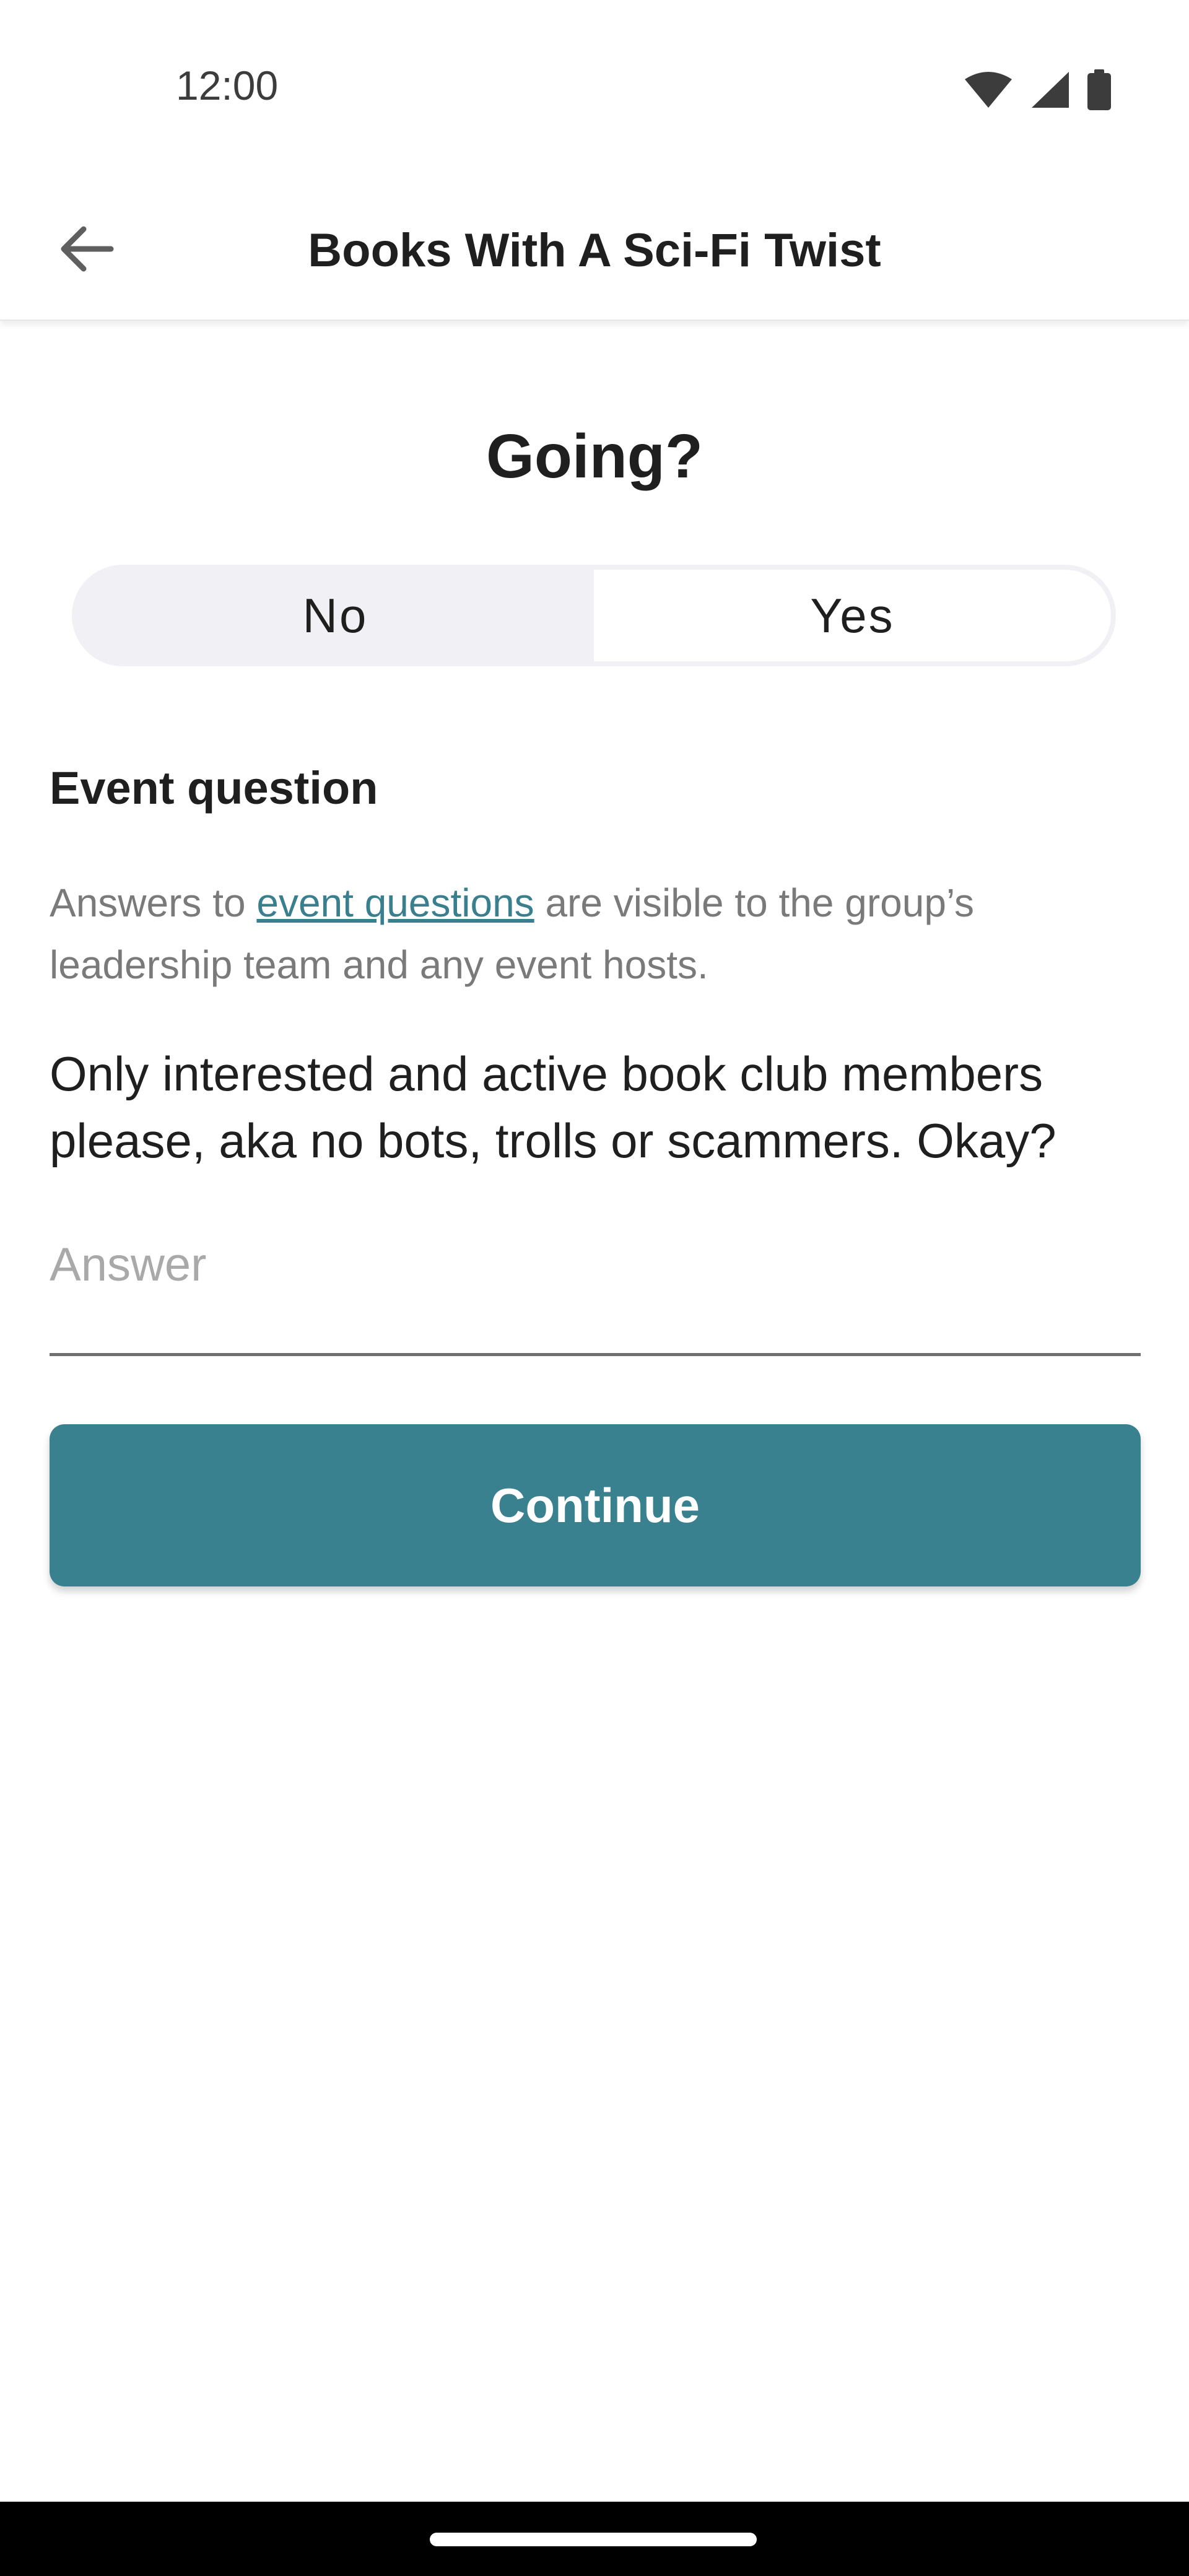  I want to click on status-time: 12:00, so click(227, 85).